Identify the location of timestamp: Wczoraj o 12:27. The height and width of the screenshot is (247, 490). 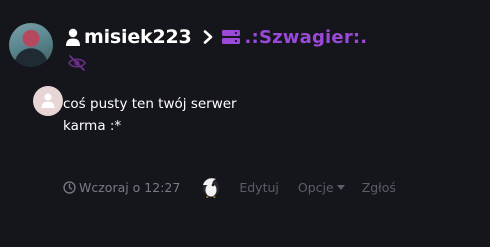
(121, 187).